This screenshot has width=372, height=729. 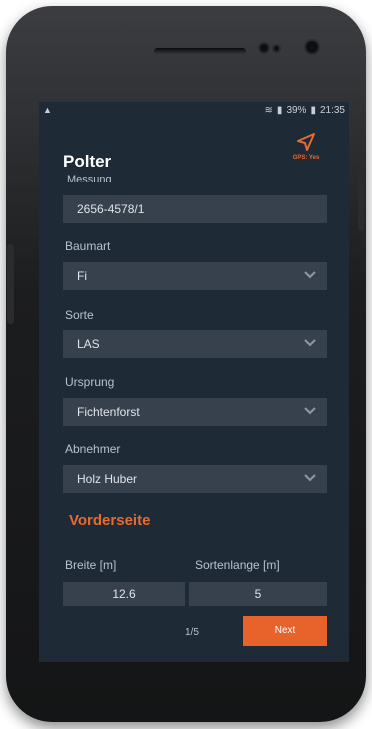 What do you see at coordinates (93, 449) in the screenshot?
I see `abnehmer-label: Abnehmer` at bounding box center [93, 449].